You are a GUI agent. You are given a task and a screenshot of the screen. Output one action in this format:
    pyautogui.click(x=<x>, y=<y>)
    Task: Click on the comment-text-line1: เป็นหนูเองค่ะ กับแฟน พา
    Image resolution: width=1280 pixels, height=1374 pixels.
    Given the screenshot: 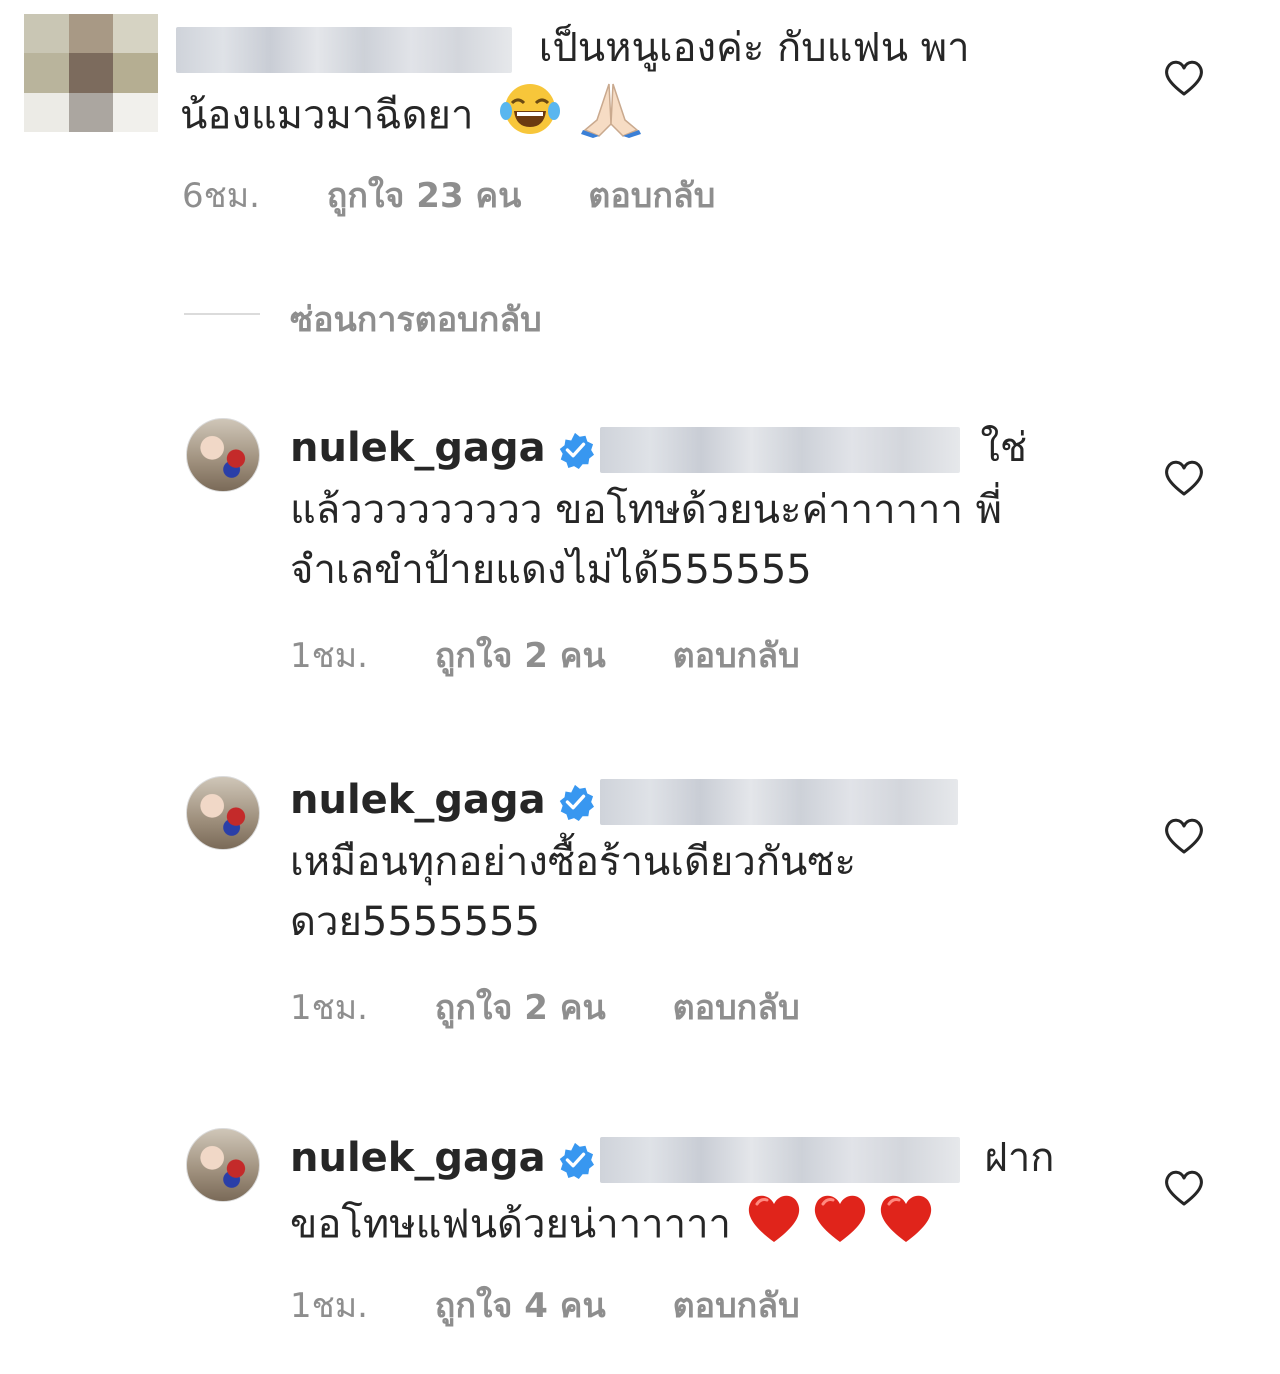 What is the action you would take?
    pyautogui.click(x=754, y=48)
    